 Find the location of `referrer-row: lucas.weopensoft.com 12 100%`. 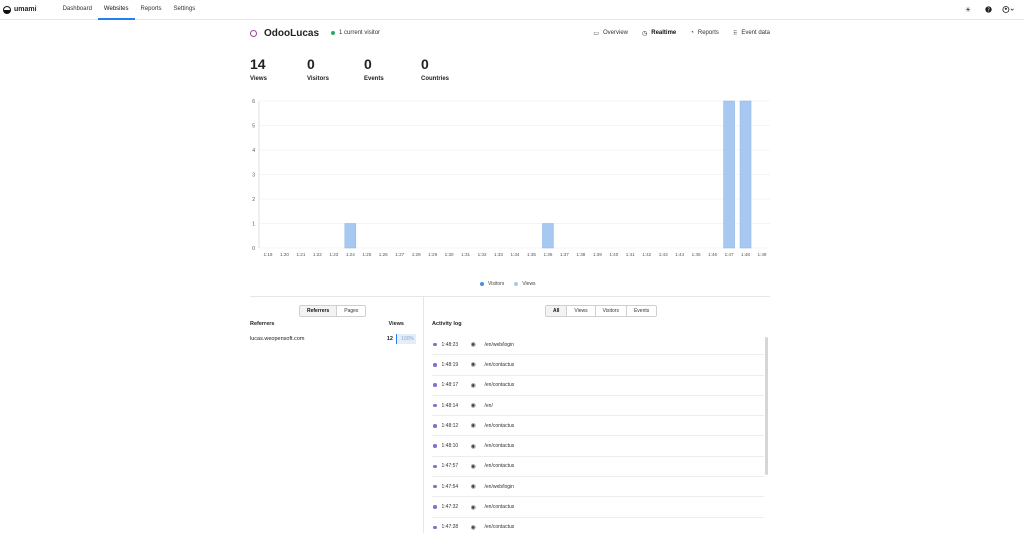

referrer-row: lucas.weopensoft.com 12 100% is located at coordinates (333, 339).